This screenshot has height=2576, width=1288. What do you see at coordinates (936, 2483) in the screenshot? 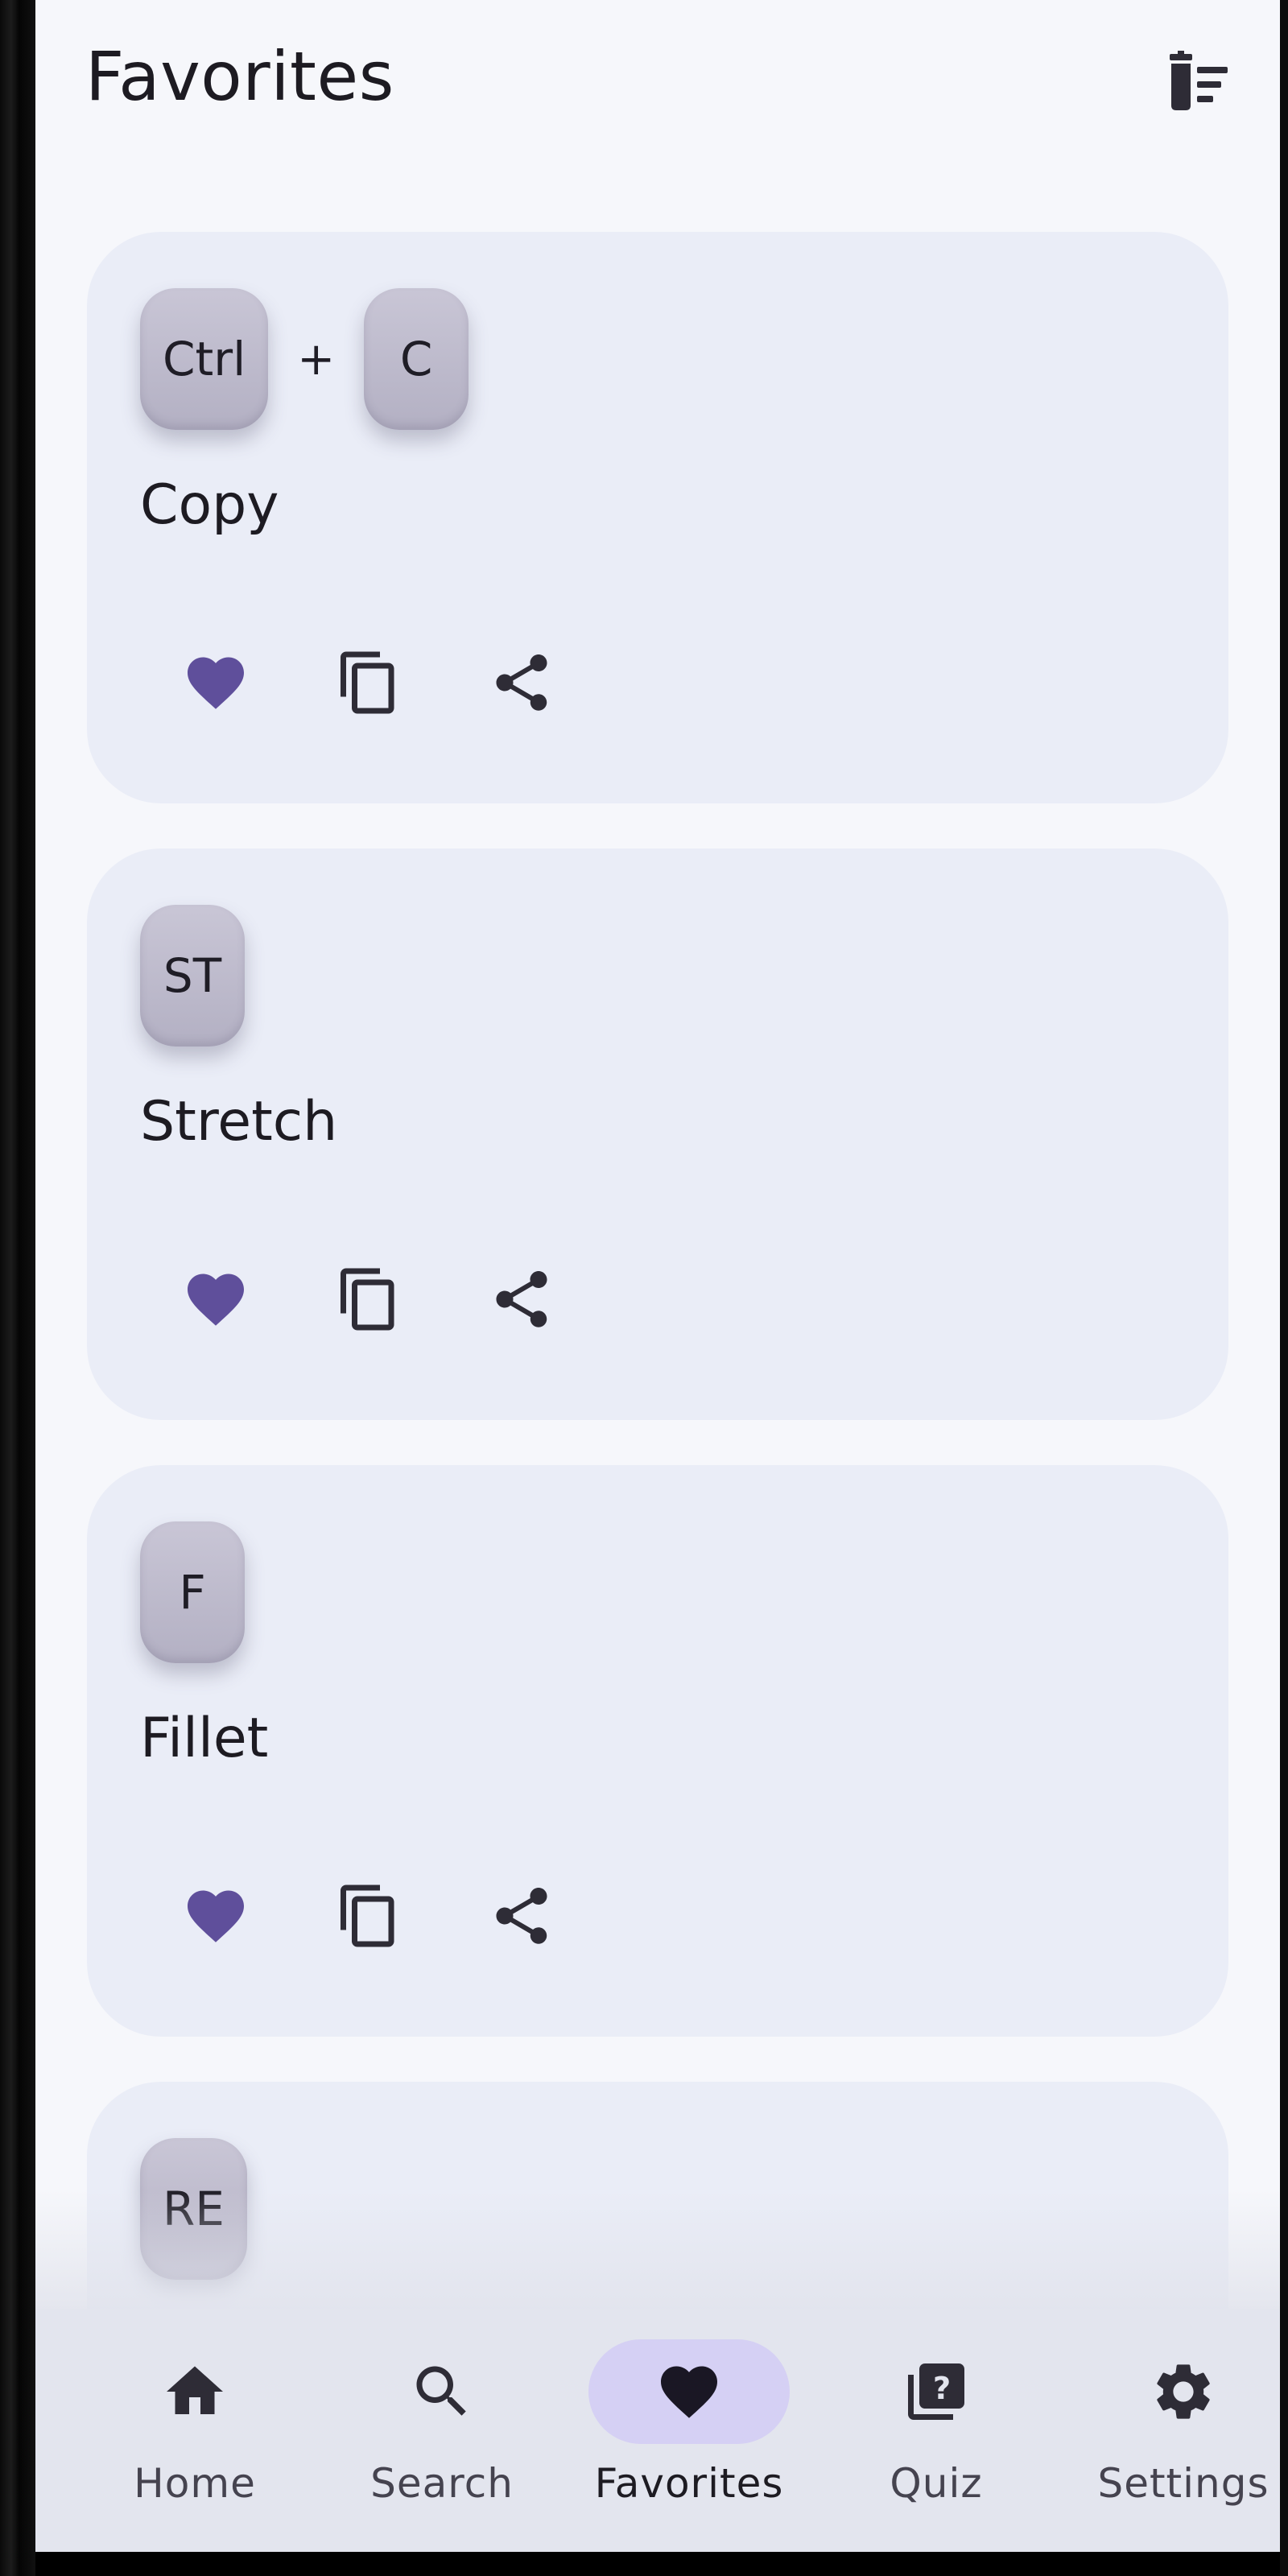
I see `nav-label-quiz: Quiz` at bounding box center [936, 2483].